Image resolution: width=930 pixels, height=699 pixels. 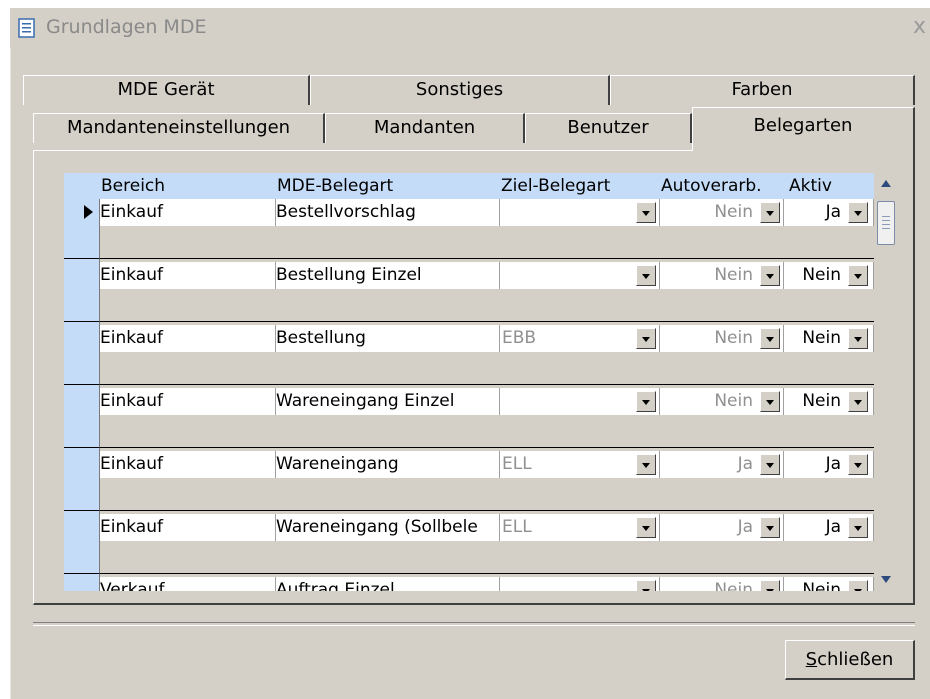 I want to click on col-header-mde-belegart: MDE-Belegart, so click(x=388, y=186).